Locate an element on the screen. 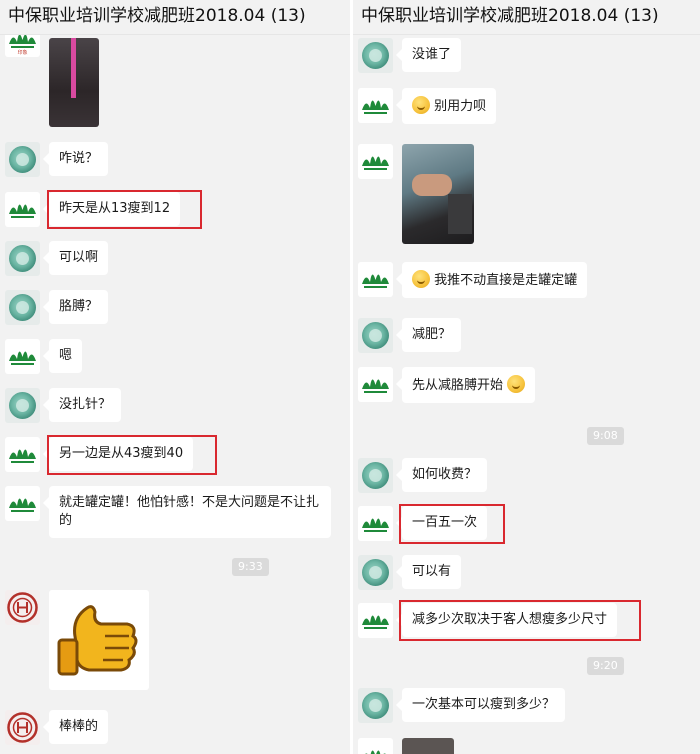  message-bubble: 减肥？ is located at coordinates (428, 335).